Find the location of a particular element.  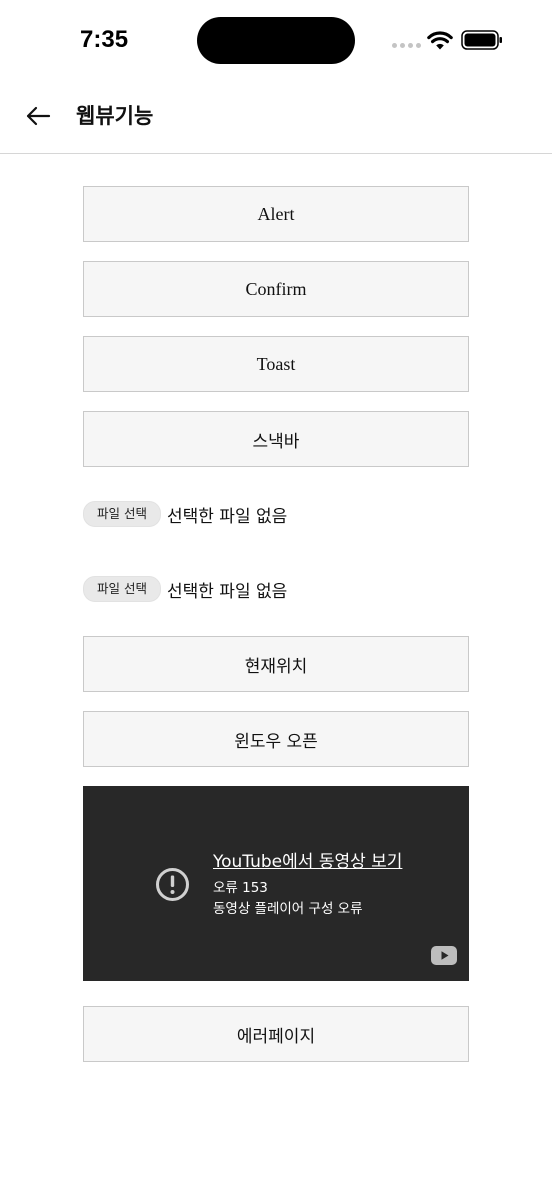

arrow-left-icon is located at coordinates (38, 116).